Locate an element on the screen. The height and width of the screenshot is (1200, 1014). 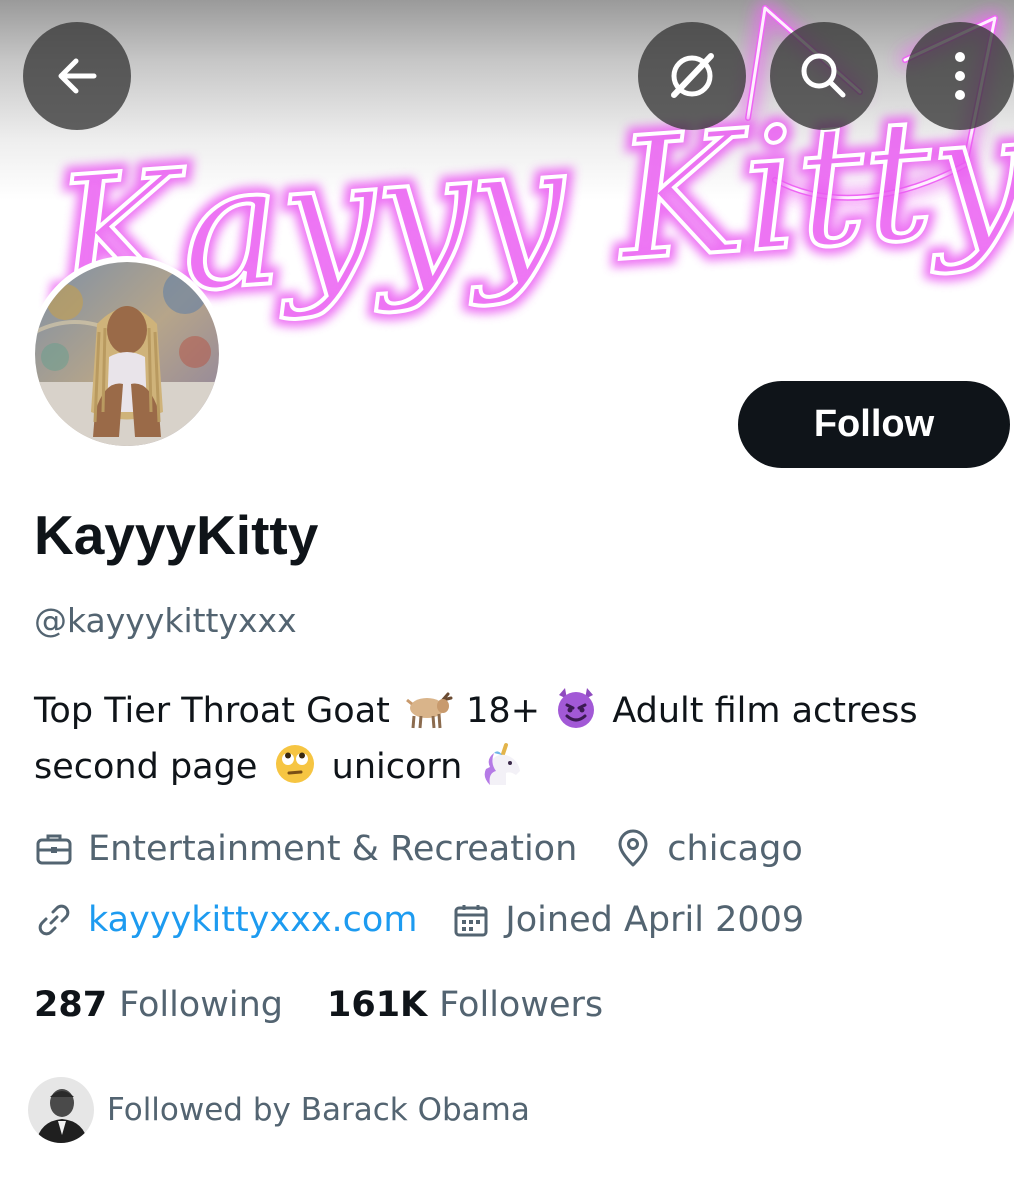
back-button is located at coordinates (77, 76).